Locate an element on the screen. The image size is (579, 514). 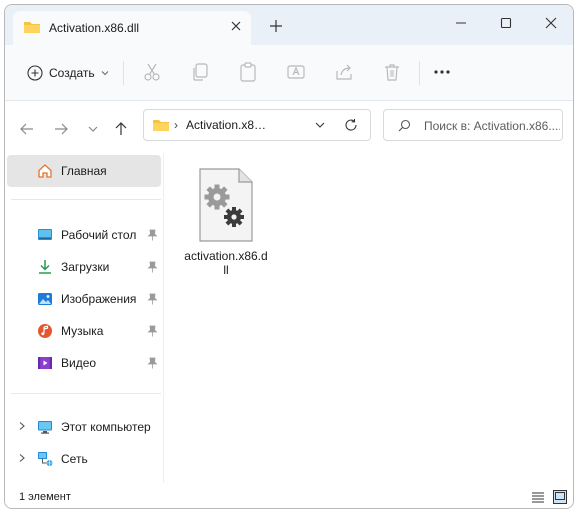
create-label: Создать is located at coordinates (72, 73).